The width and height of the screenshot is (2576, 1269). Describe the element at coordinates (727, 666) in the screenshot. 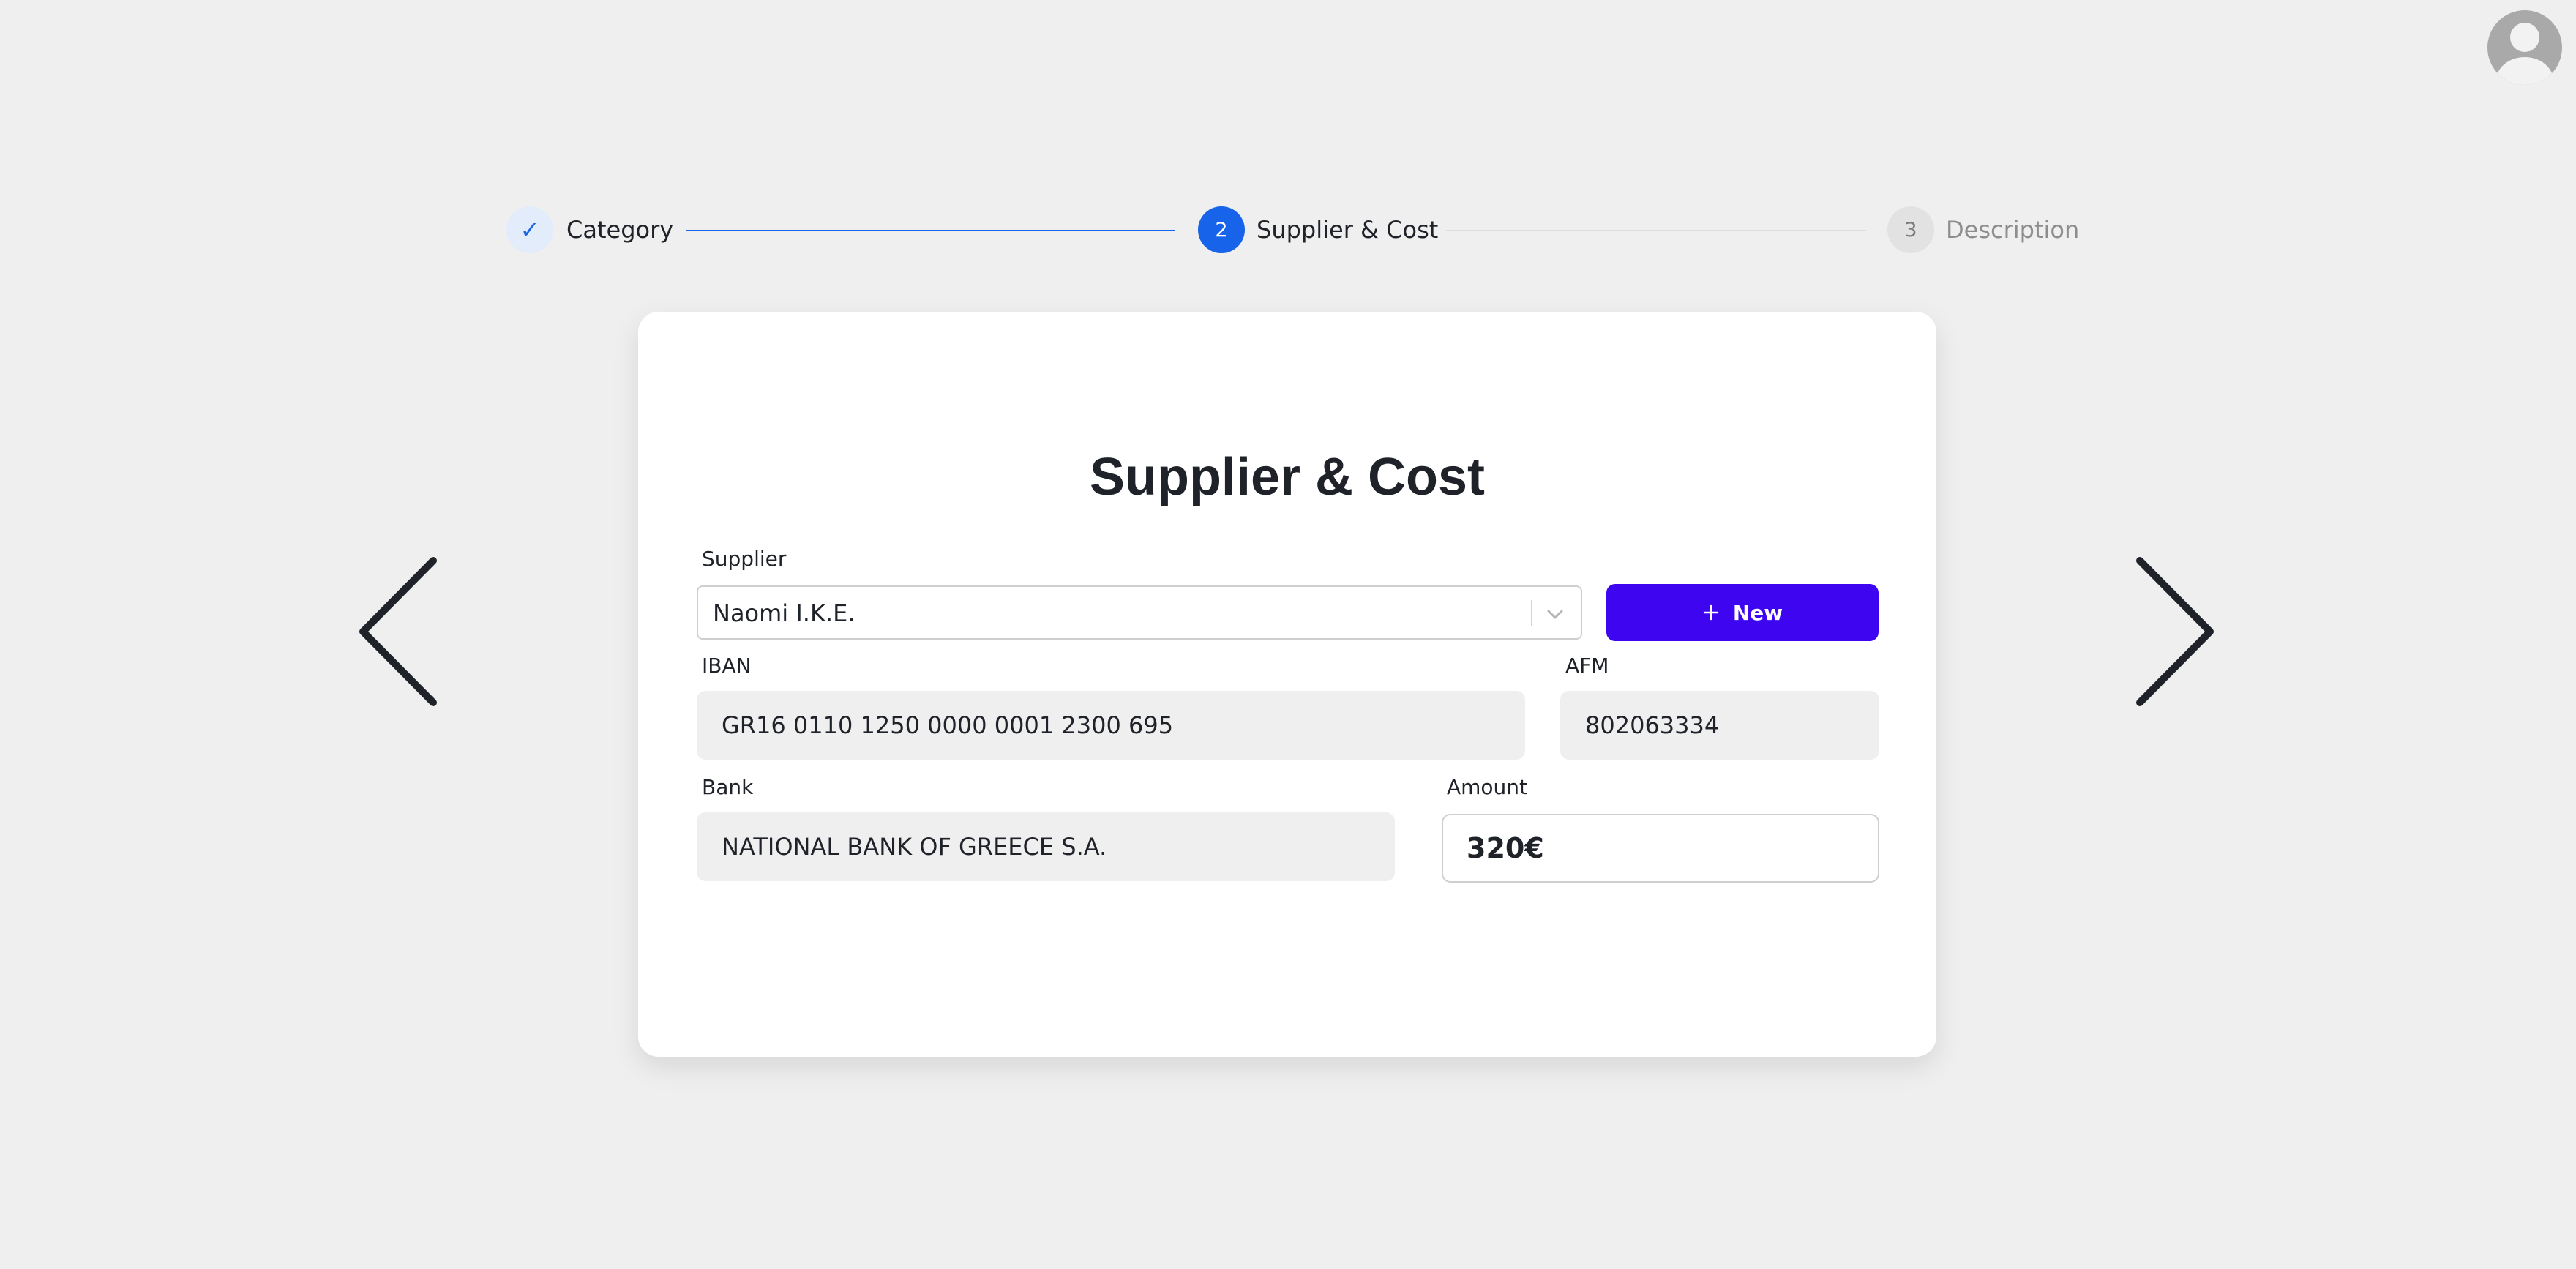

I see `iban-label: IBAN` at that location.